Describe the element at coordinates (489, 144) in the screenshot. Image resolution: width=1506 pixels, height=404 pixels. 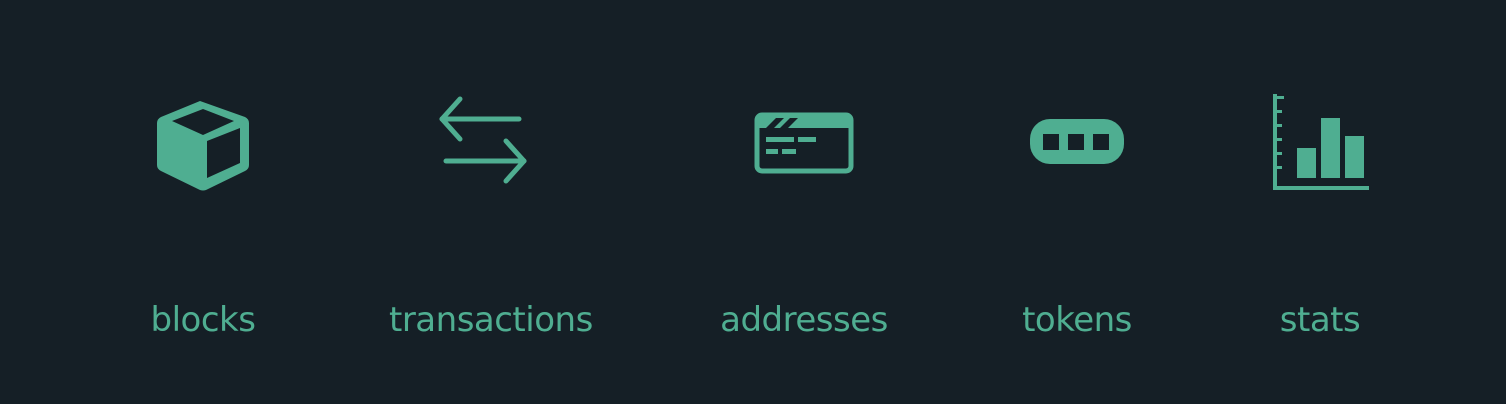
I see `arrows-exchange-icon` at that location.